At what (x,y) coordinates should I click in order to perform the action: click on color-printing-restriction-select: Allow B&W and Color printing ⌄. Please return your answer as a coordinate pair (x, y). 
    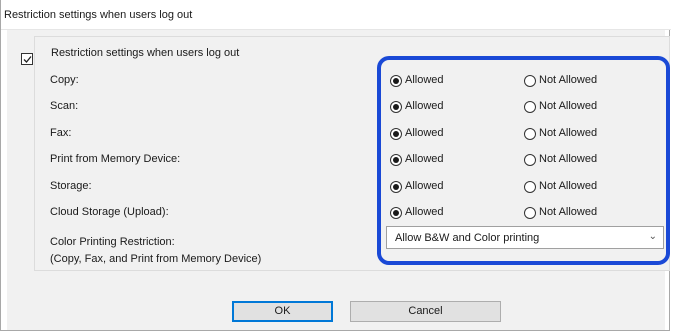
    Looking at the image, I should click on (525, 237).